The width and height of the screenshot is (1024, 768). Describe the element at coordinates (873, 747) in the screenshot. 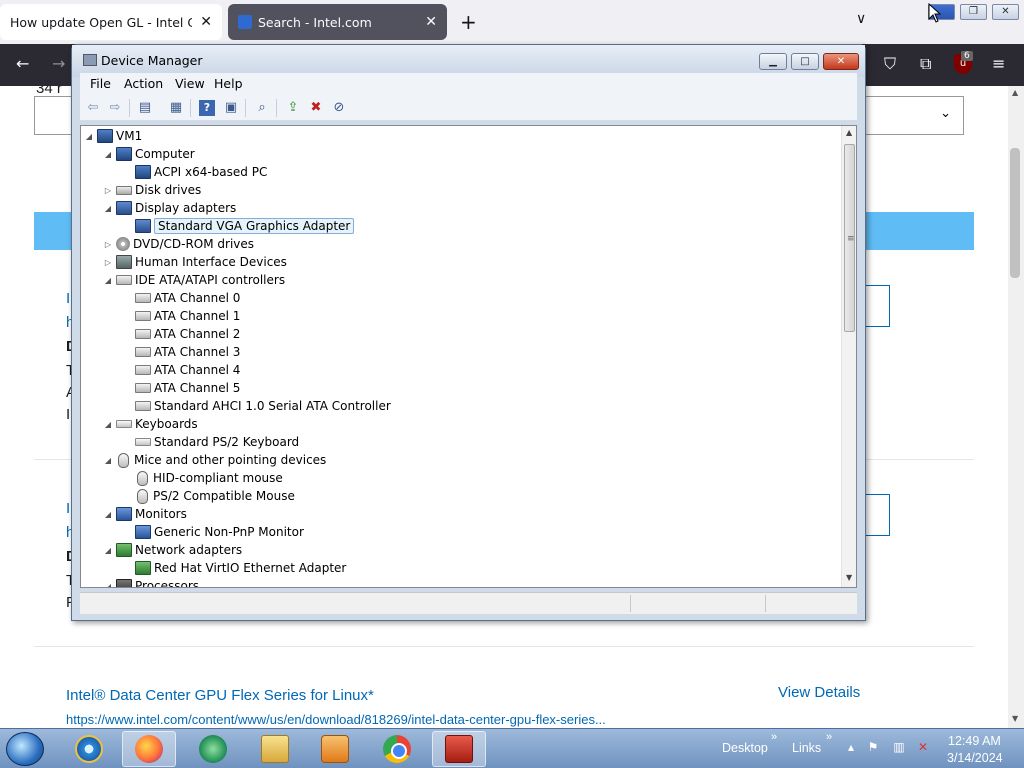

I see `action-center-flag-icon: ⚑` at that location.